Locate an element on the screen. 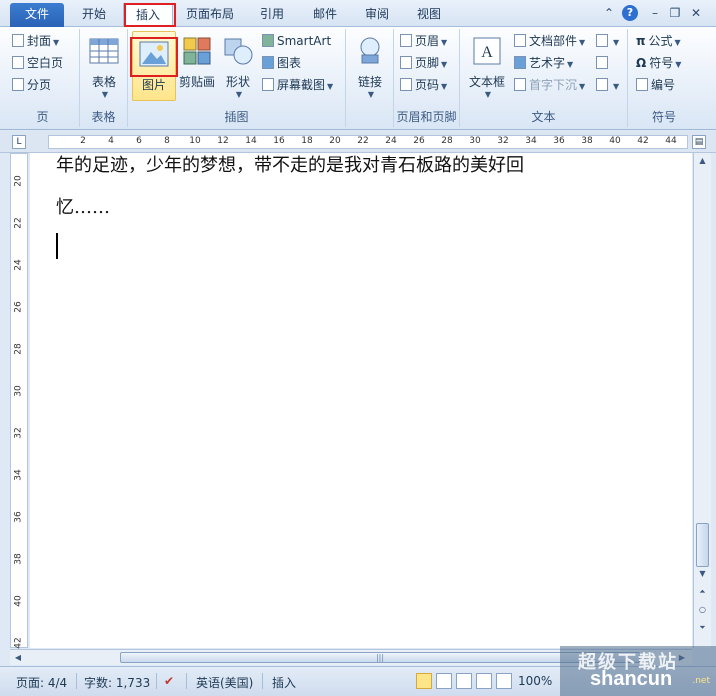 This screenshot has height=696, width=716. screenshot-button: 屏幕截图 ▼ is located at coordinates (297, 85).